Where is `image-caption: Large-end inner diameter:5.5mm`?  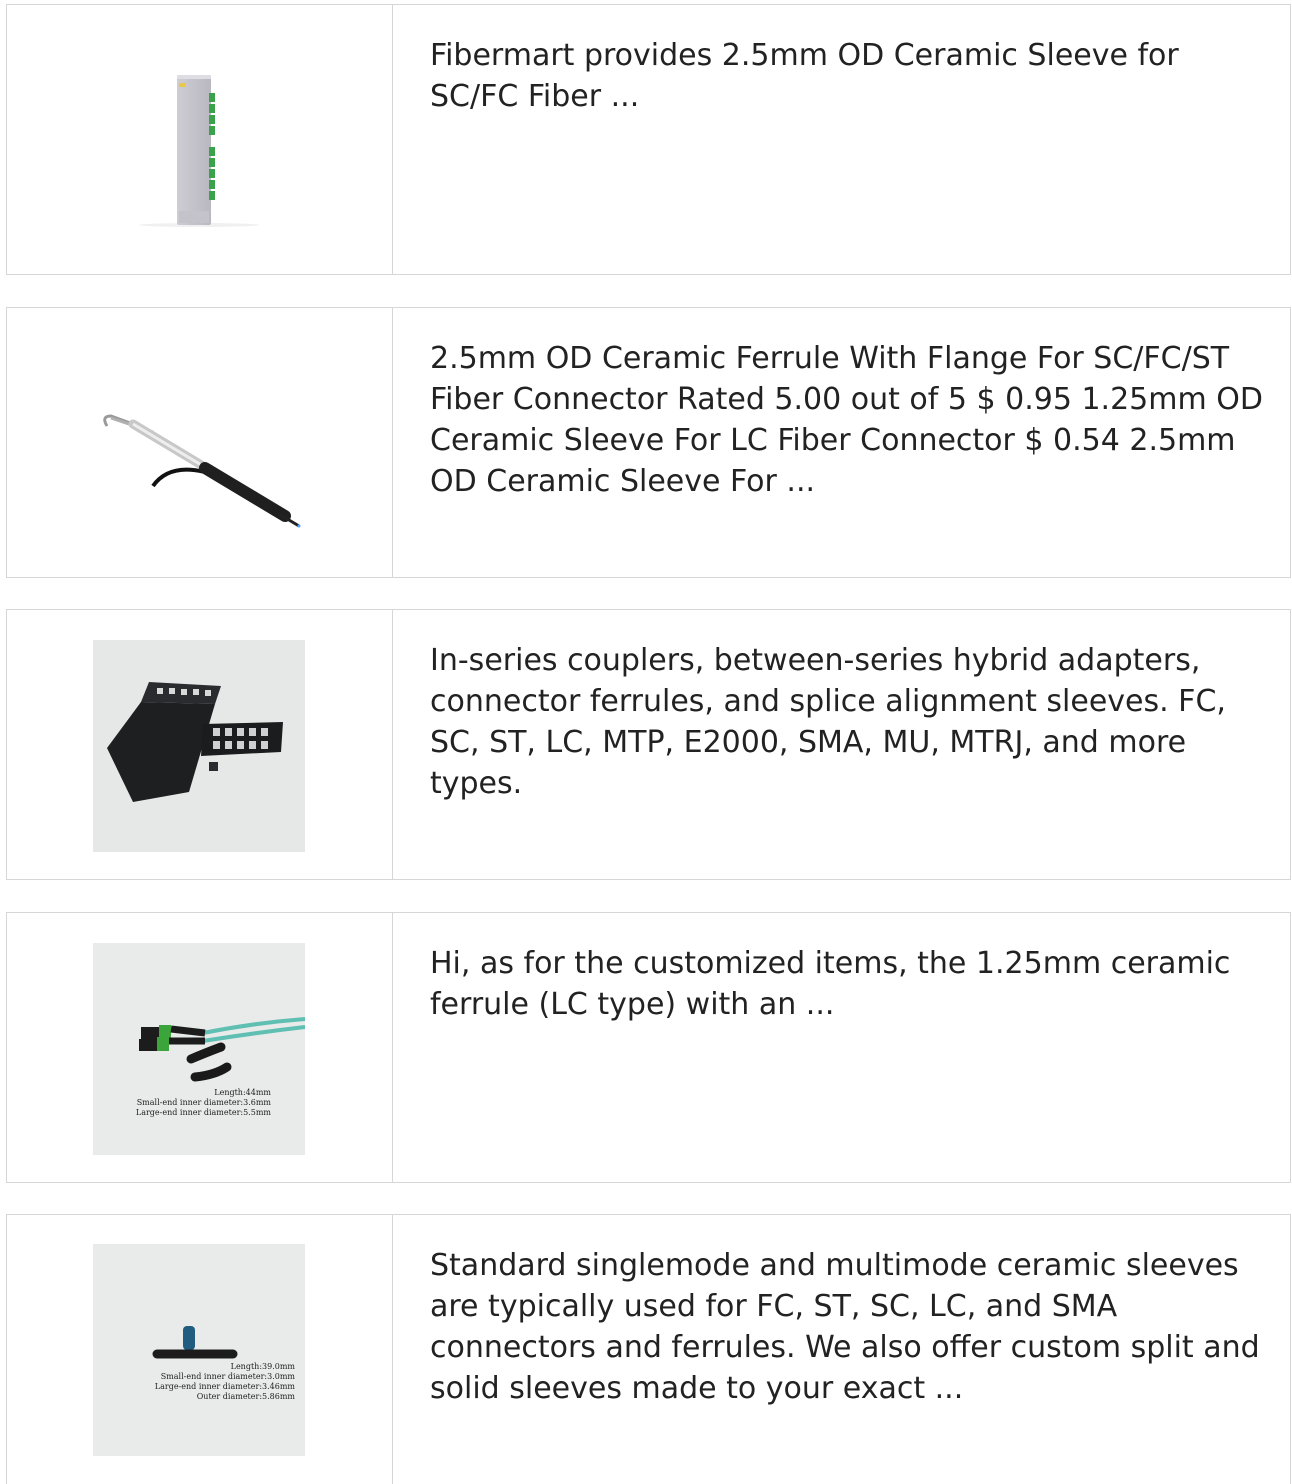
image-caption: Large-end inner diameter:5.5mm is located at coordinates (203, 1112).